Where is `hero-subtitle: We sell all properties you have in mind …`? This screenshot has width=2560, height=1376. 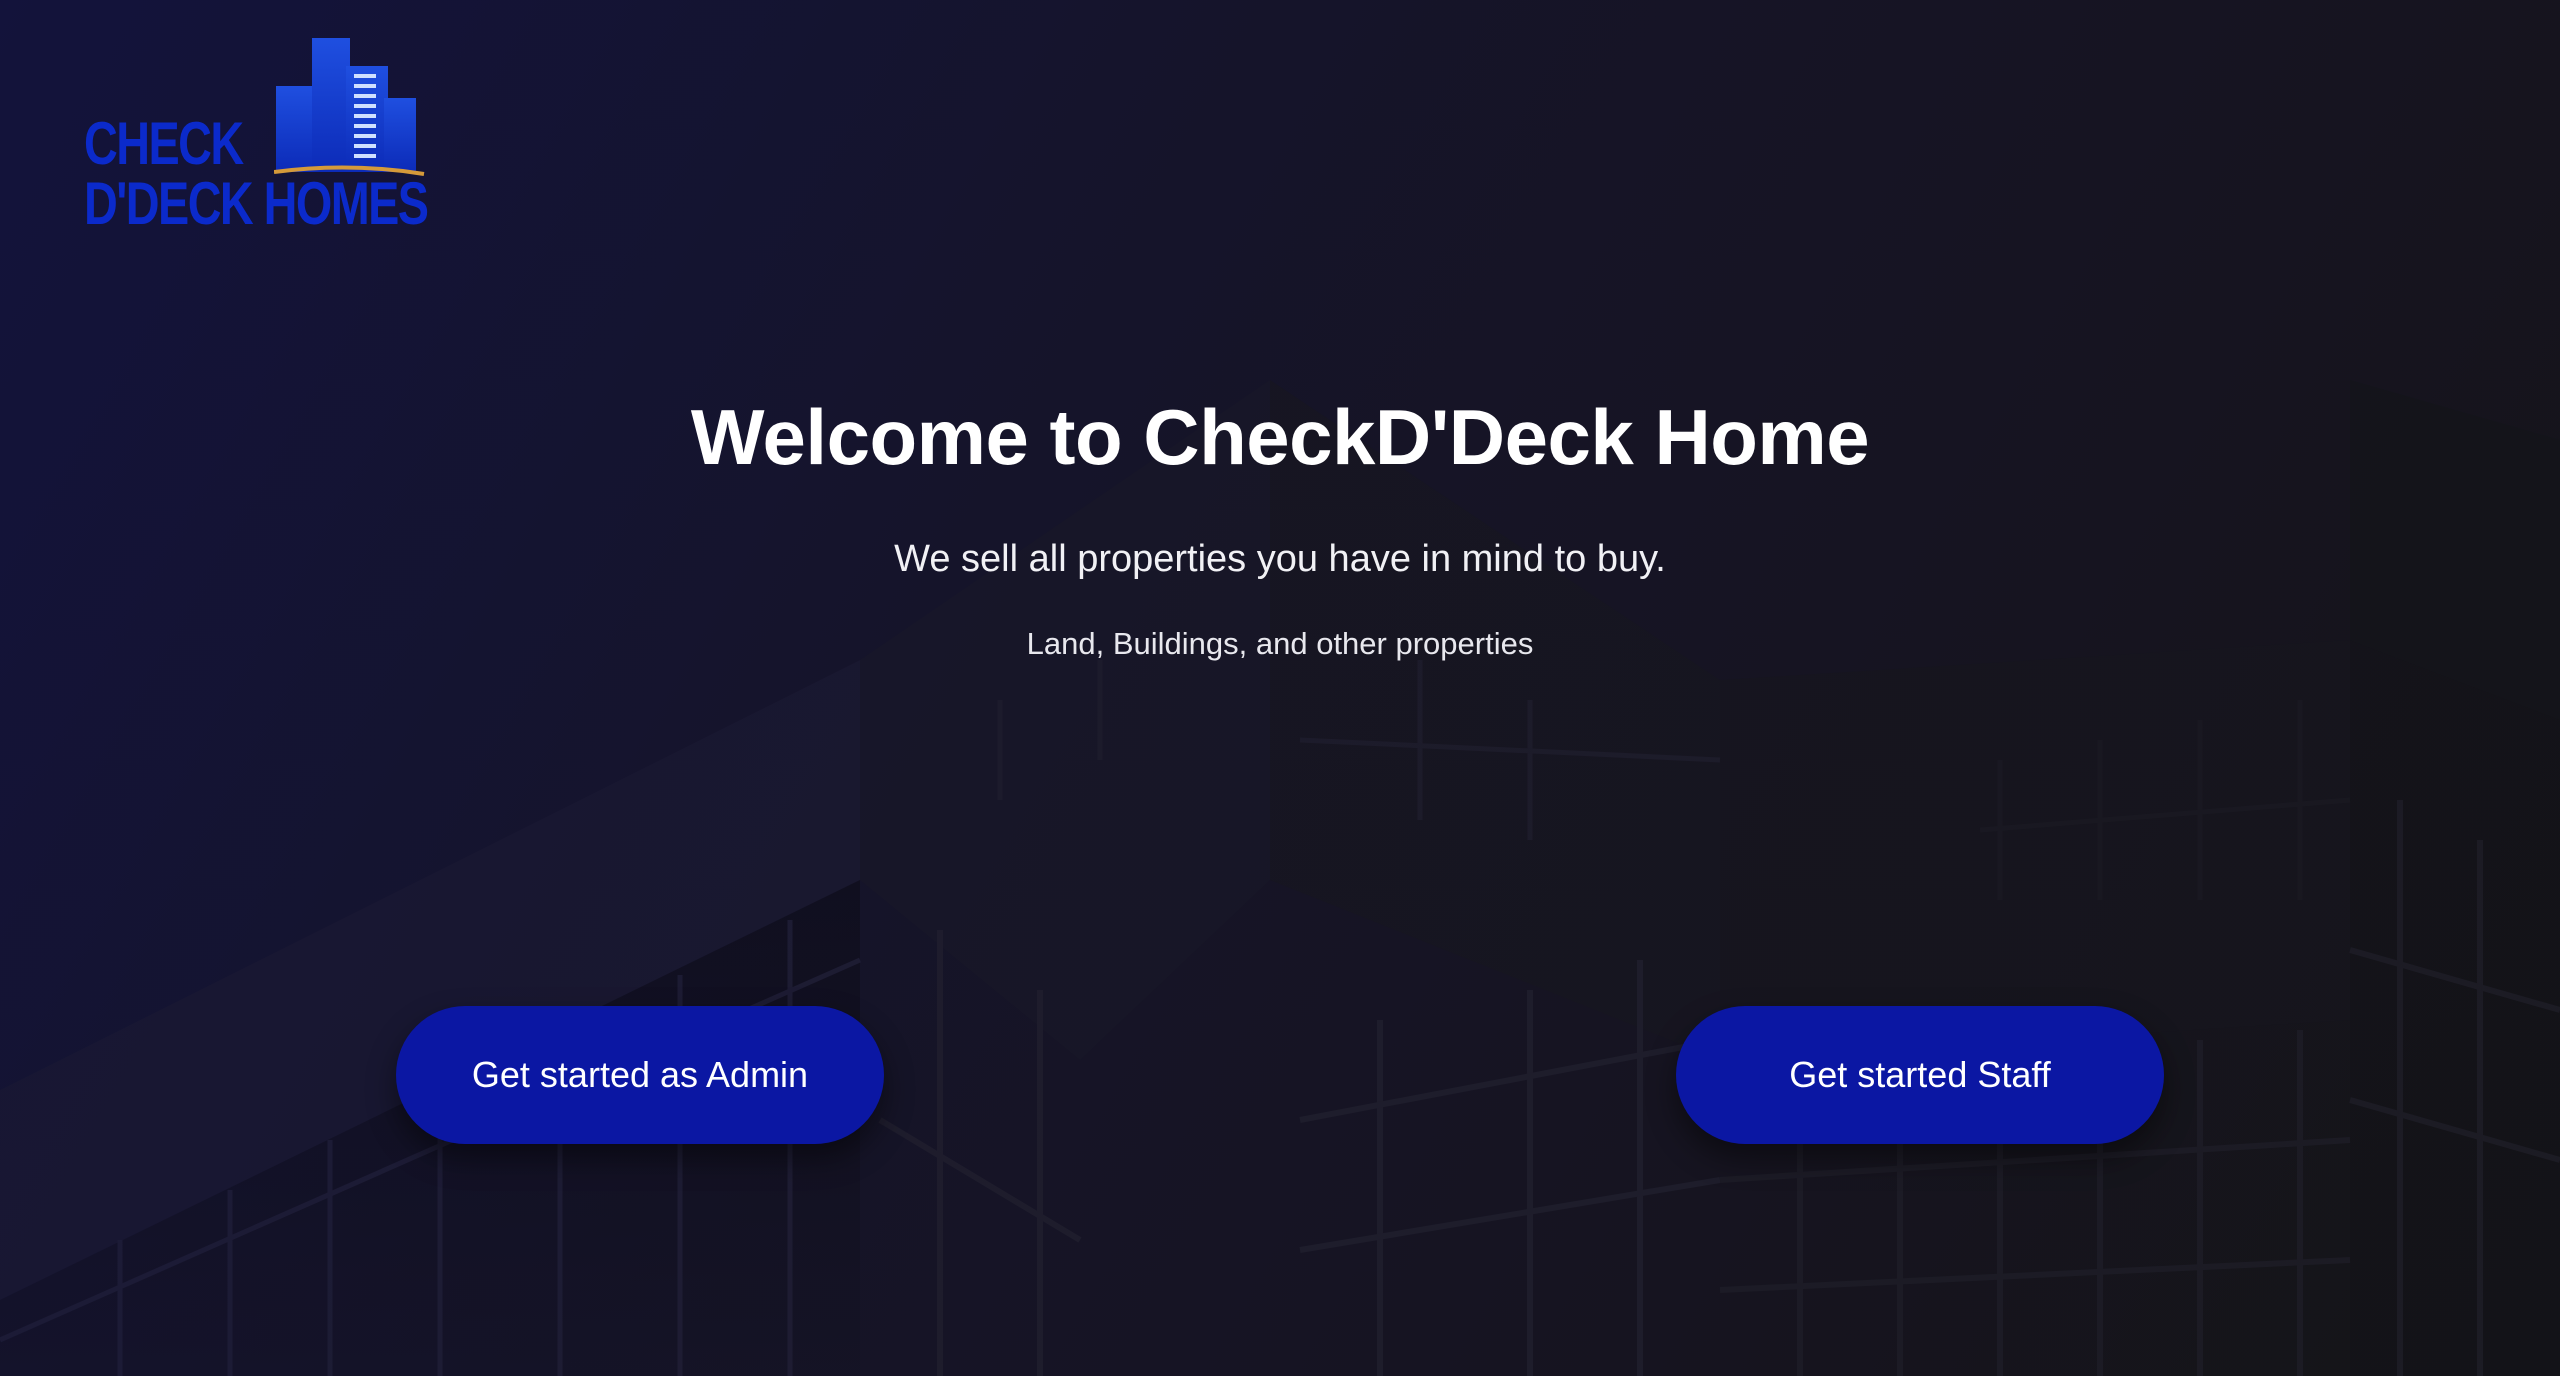 hero-subtitle: We sell all properties you have in mind … is located at coordinates (1280, 559).